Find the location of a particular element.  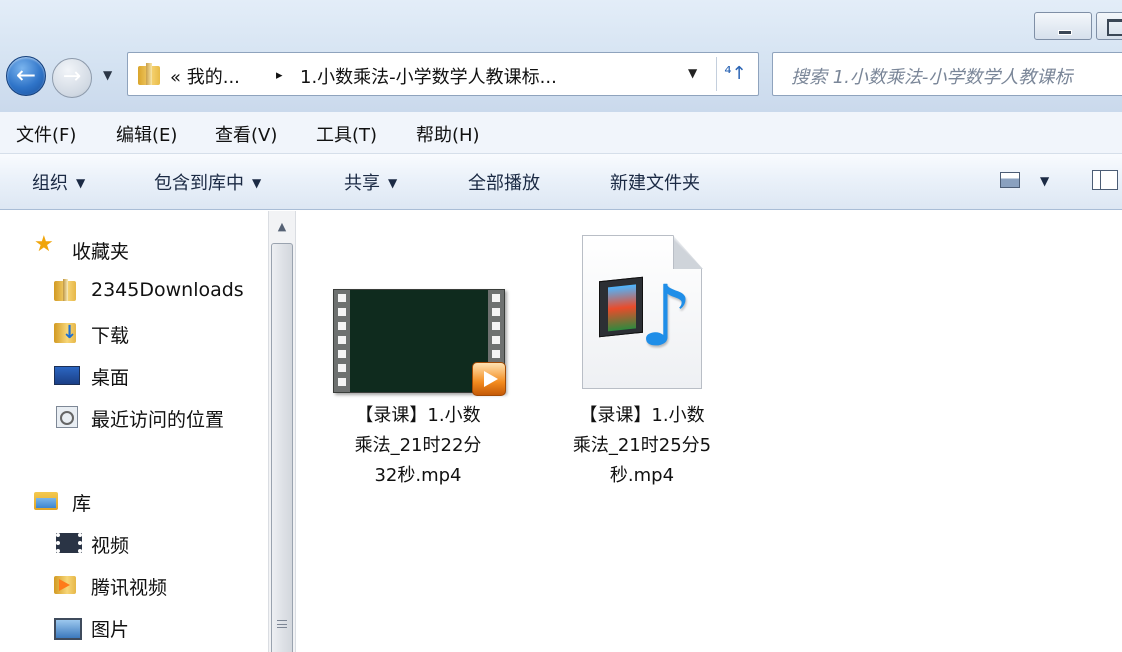

organize-button: 组织 ▼ is located at coordinates (58, 182).